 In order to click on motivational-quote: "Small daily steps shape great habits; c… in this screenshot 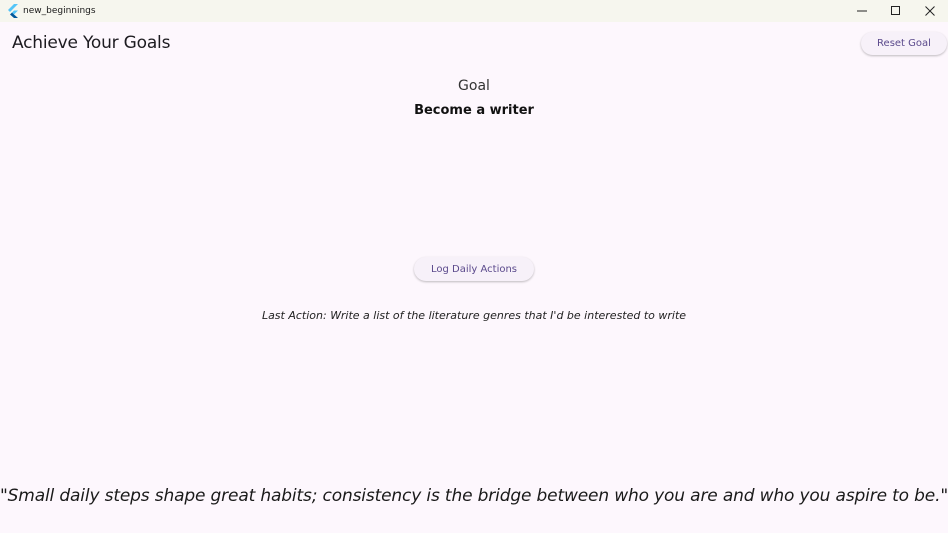, I will do `click(474, 496)`.